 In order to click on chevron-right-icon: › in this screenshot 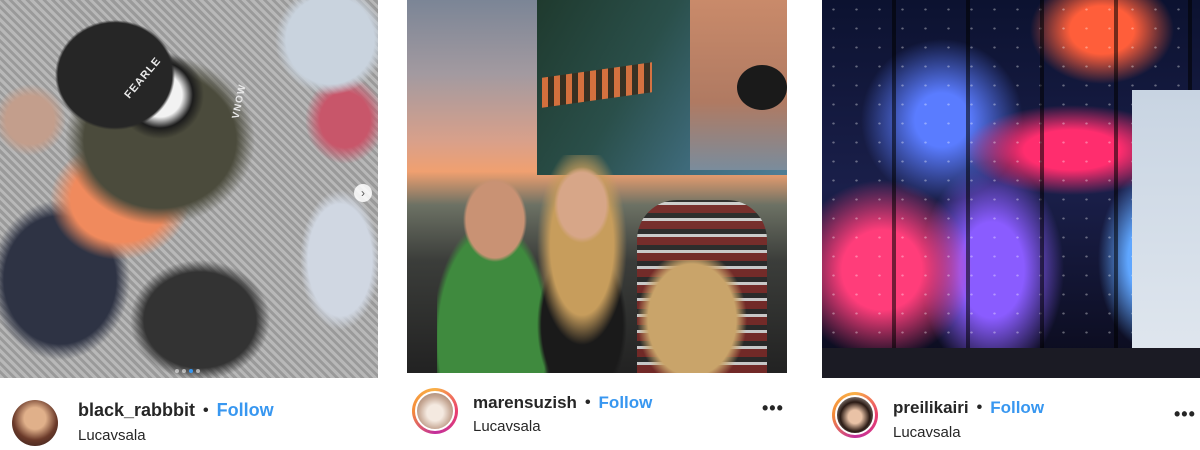, I will do `click(363, 193)`.